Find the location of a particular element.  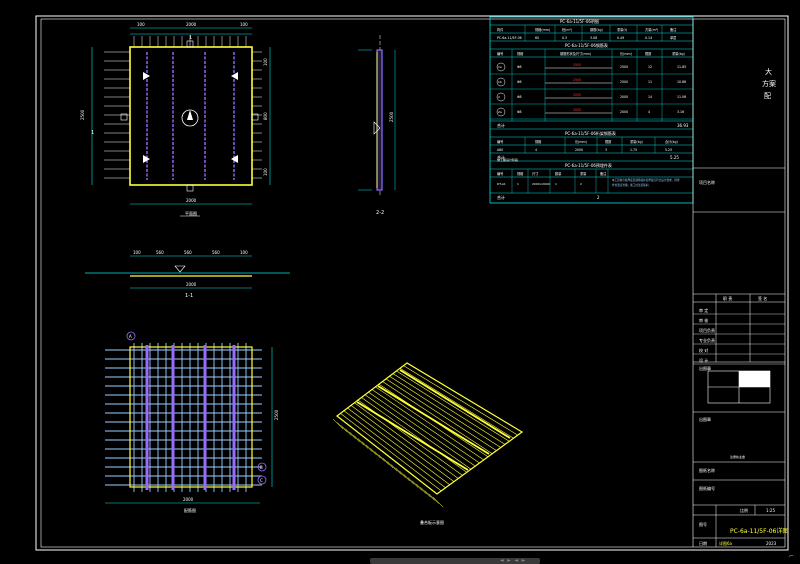

schedule-3-rows: A80 4 2000 3 1.75 5.25 is located at coordinates (584, 150).